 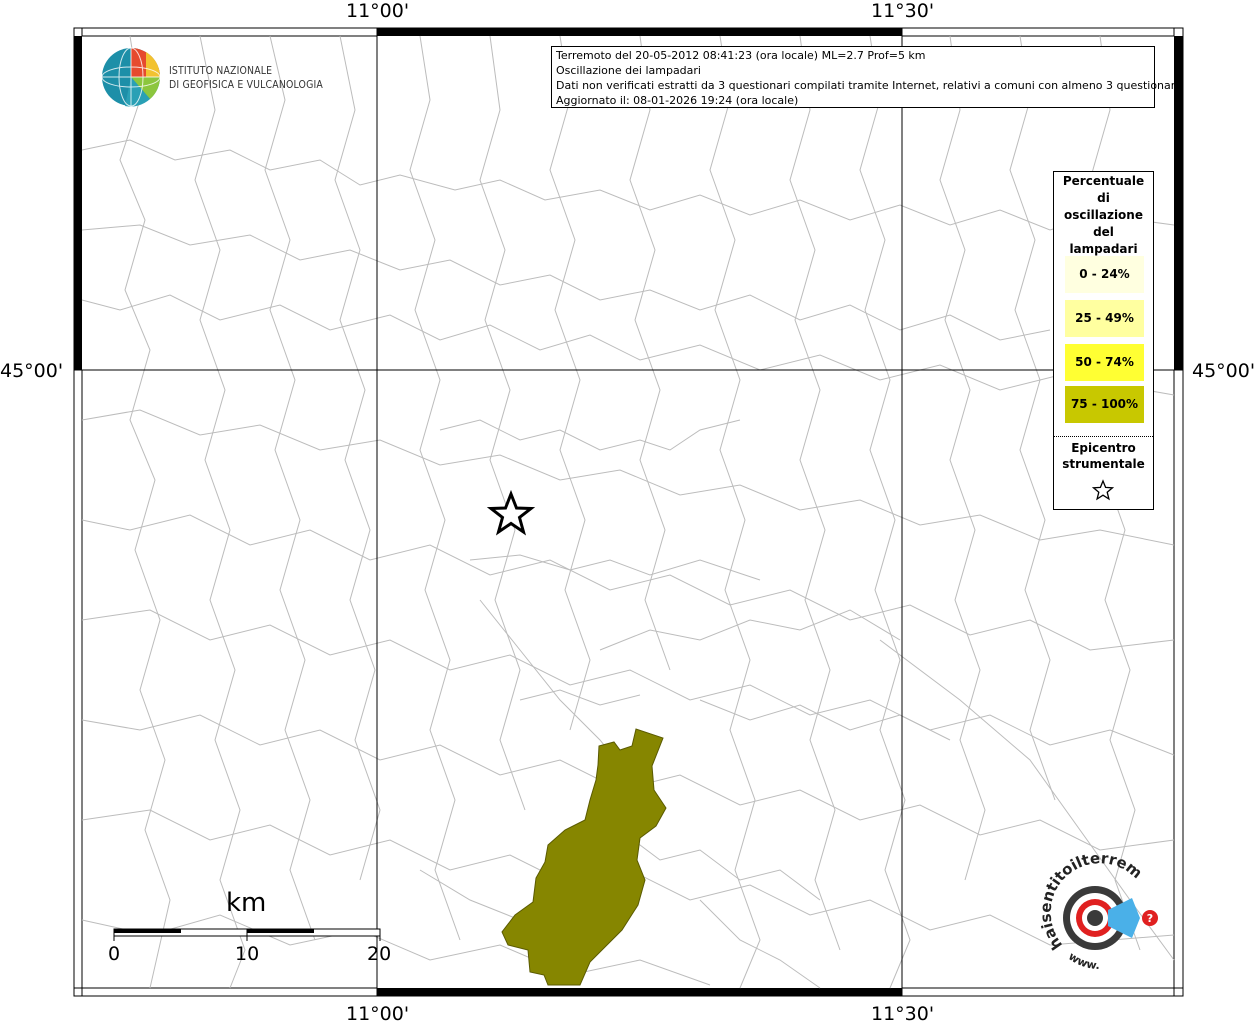 I want to click on star-icon, so click(x=1103, y=490).